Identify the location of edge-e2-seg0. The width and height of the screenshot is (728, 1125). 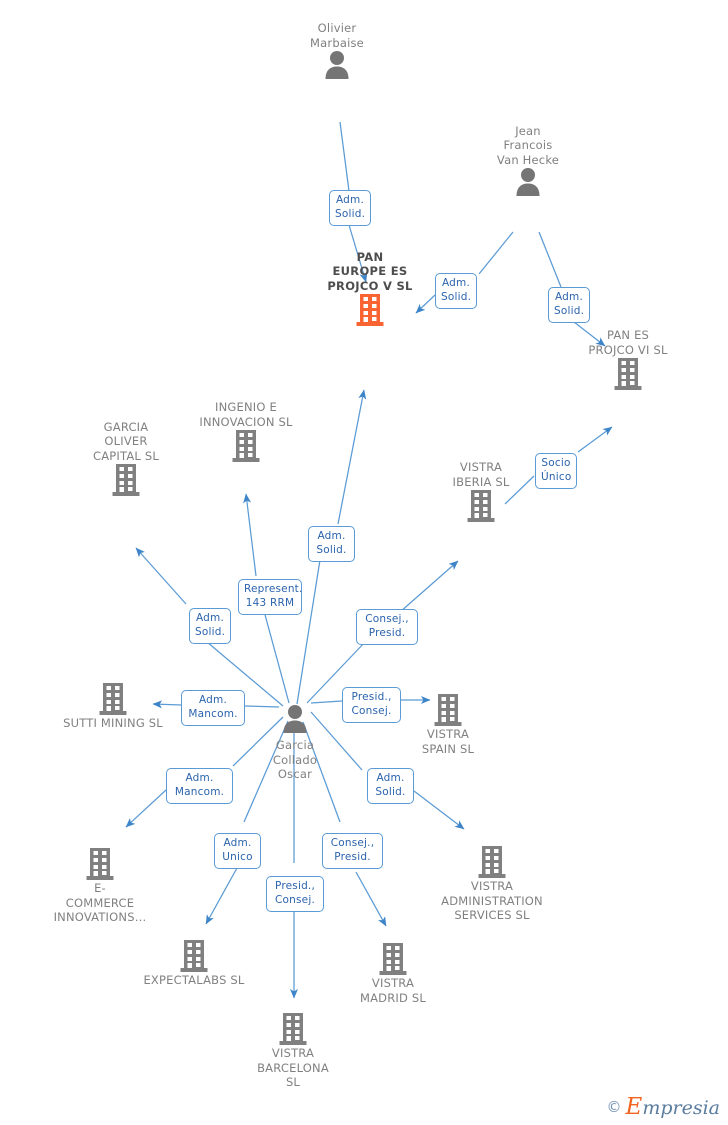
(496, 253).